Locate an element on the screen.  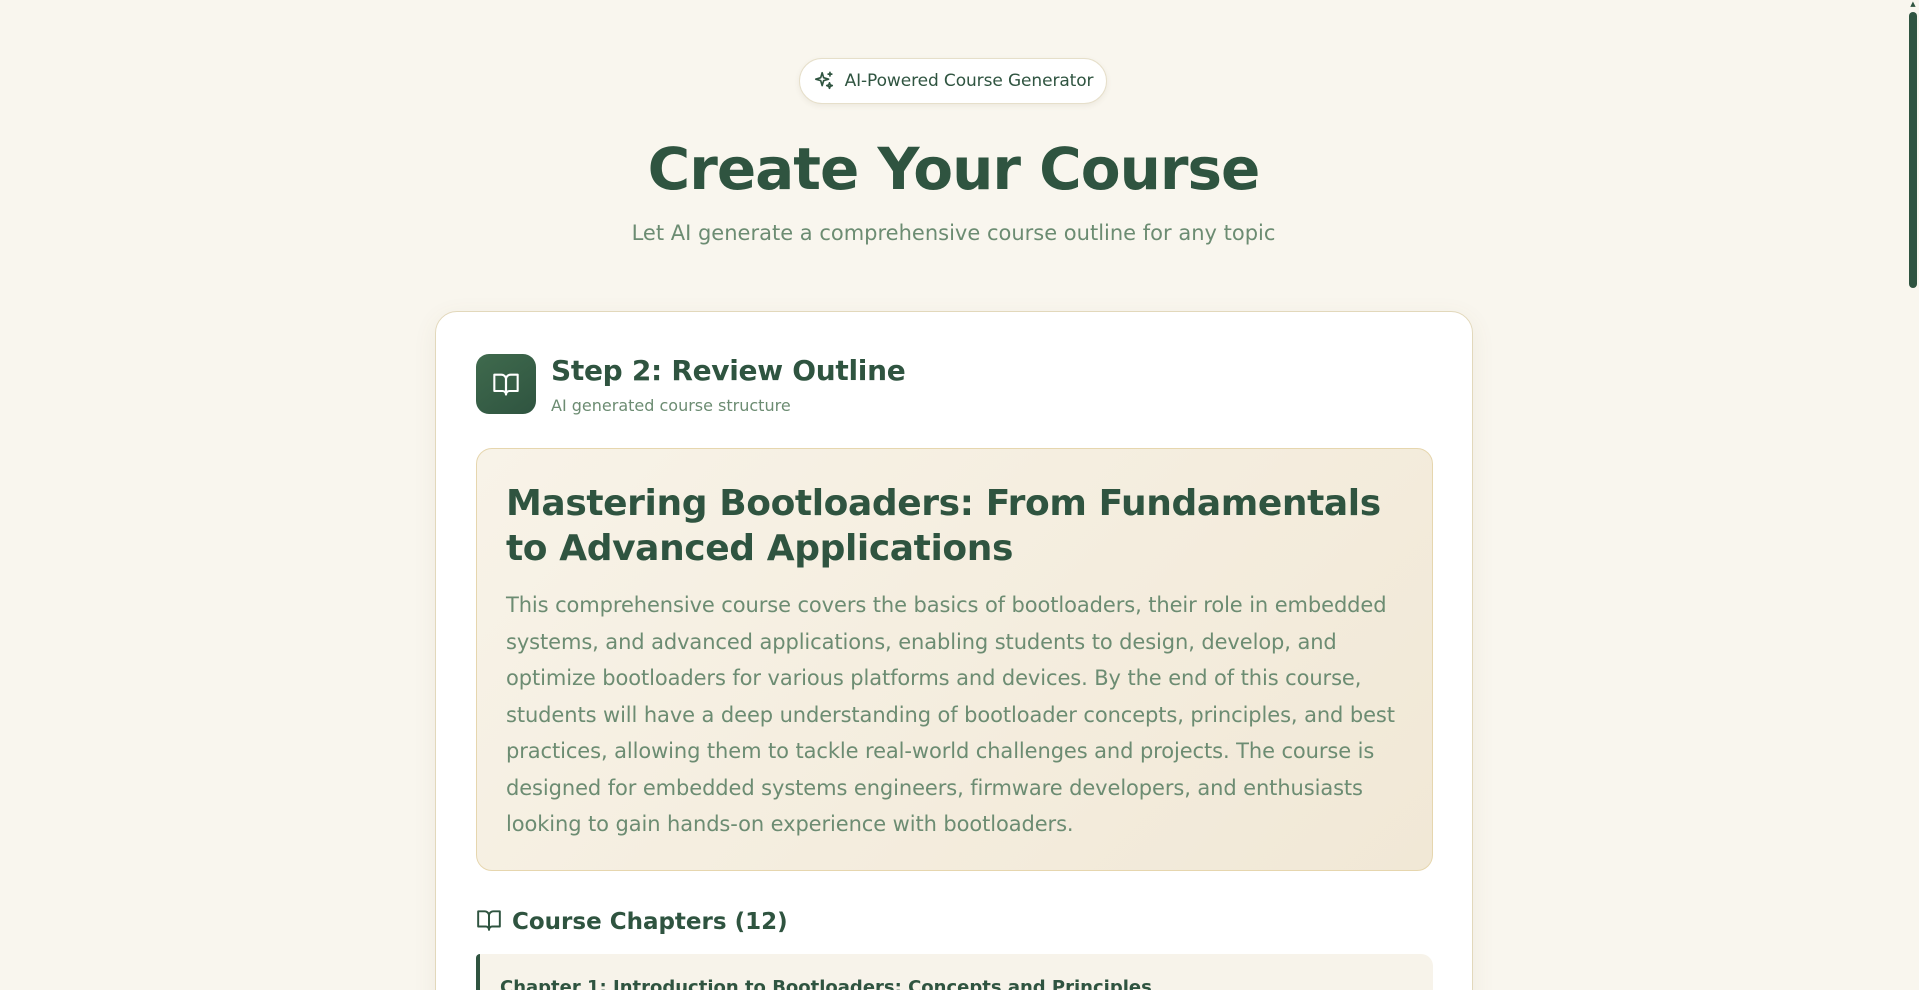
step-subtitle: AI generated course structure is located at coordinates (671, 405).